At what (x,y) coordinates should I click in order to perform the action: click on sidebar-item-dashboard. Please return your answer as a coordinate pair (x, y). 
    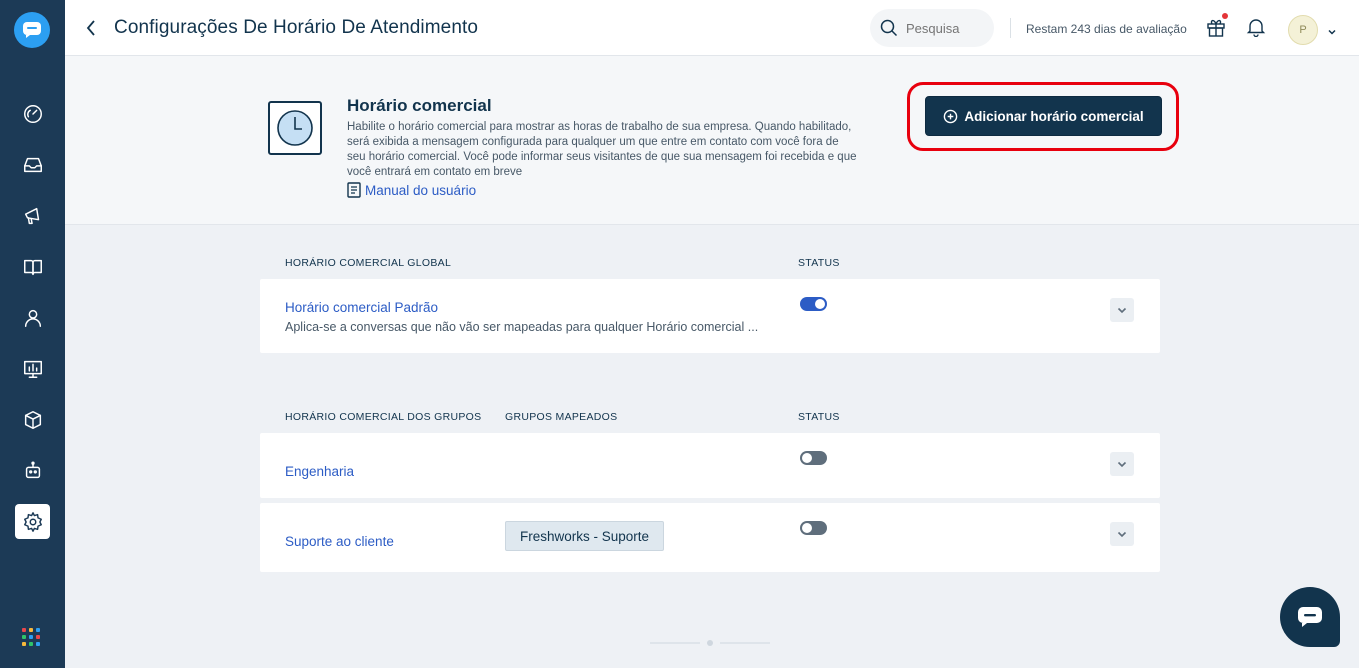
    Looking at the image, I should click on (32, 113).